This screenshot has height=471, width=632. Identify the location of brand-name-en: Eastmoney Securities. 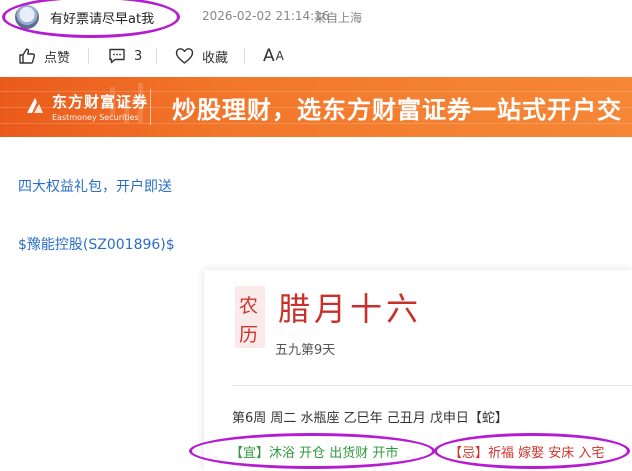
(95, 117).